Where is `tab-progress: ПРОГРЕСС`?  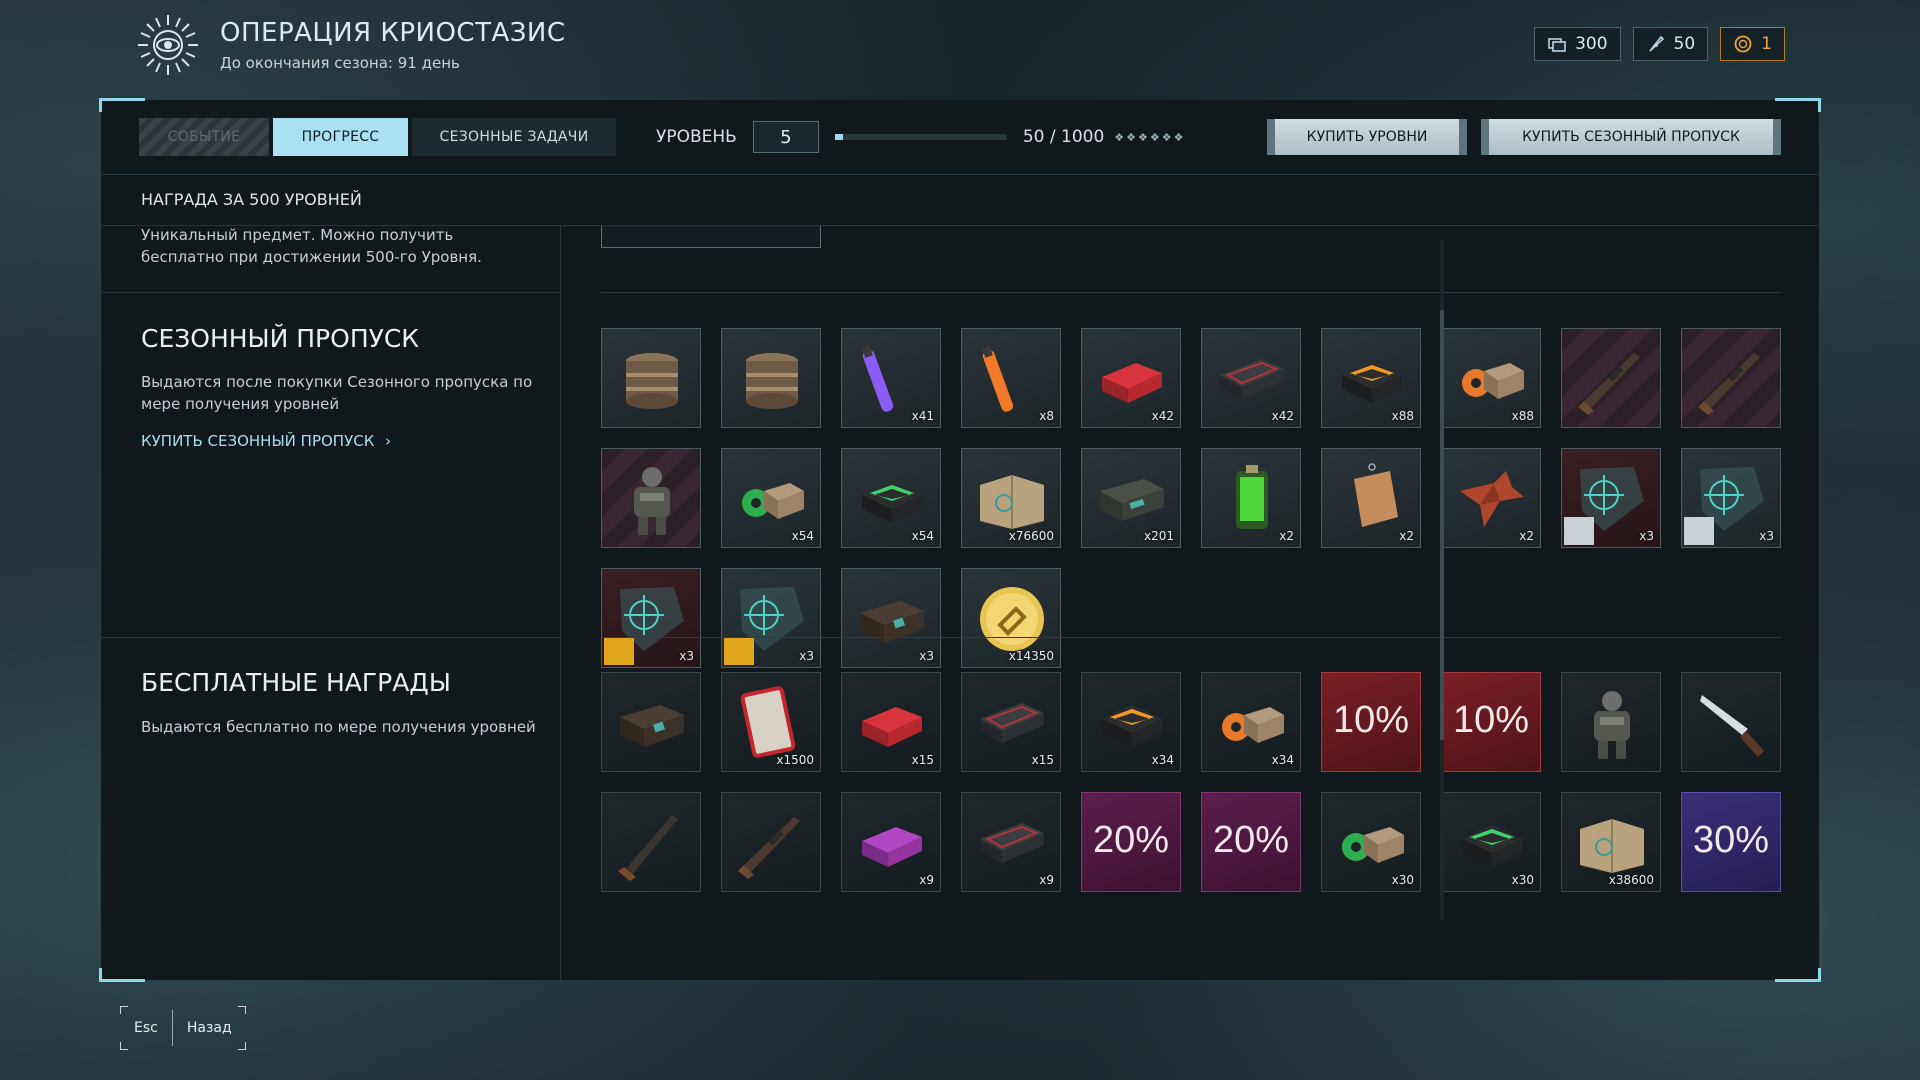
tab-progress: ПРОГРЕСС is located at coordinates (340, 137).